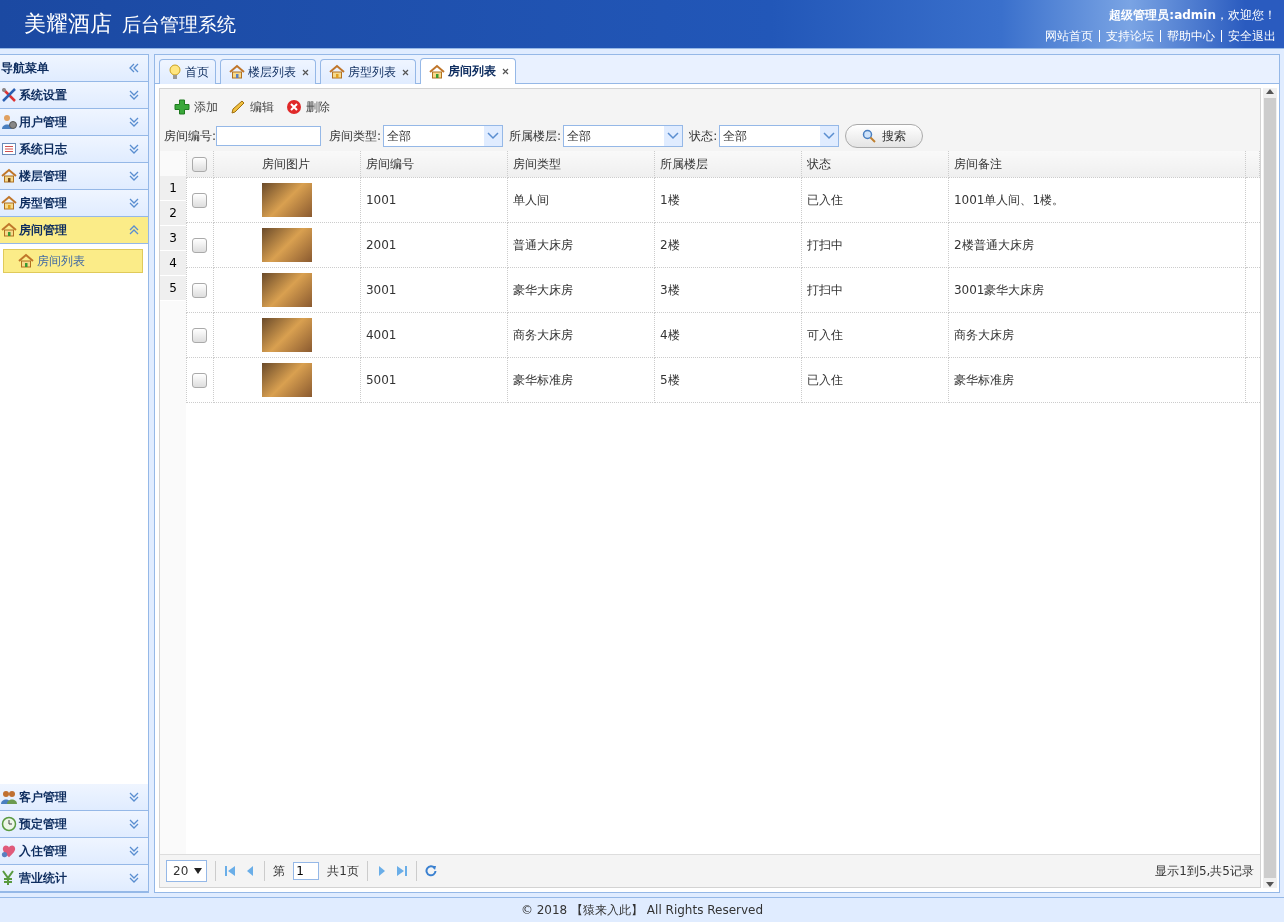  I want to click on menu-group: 房间管理, so click(74, 230).